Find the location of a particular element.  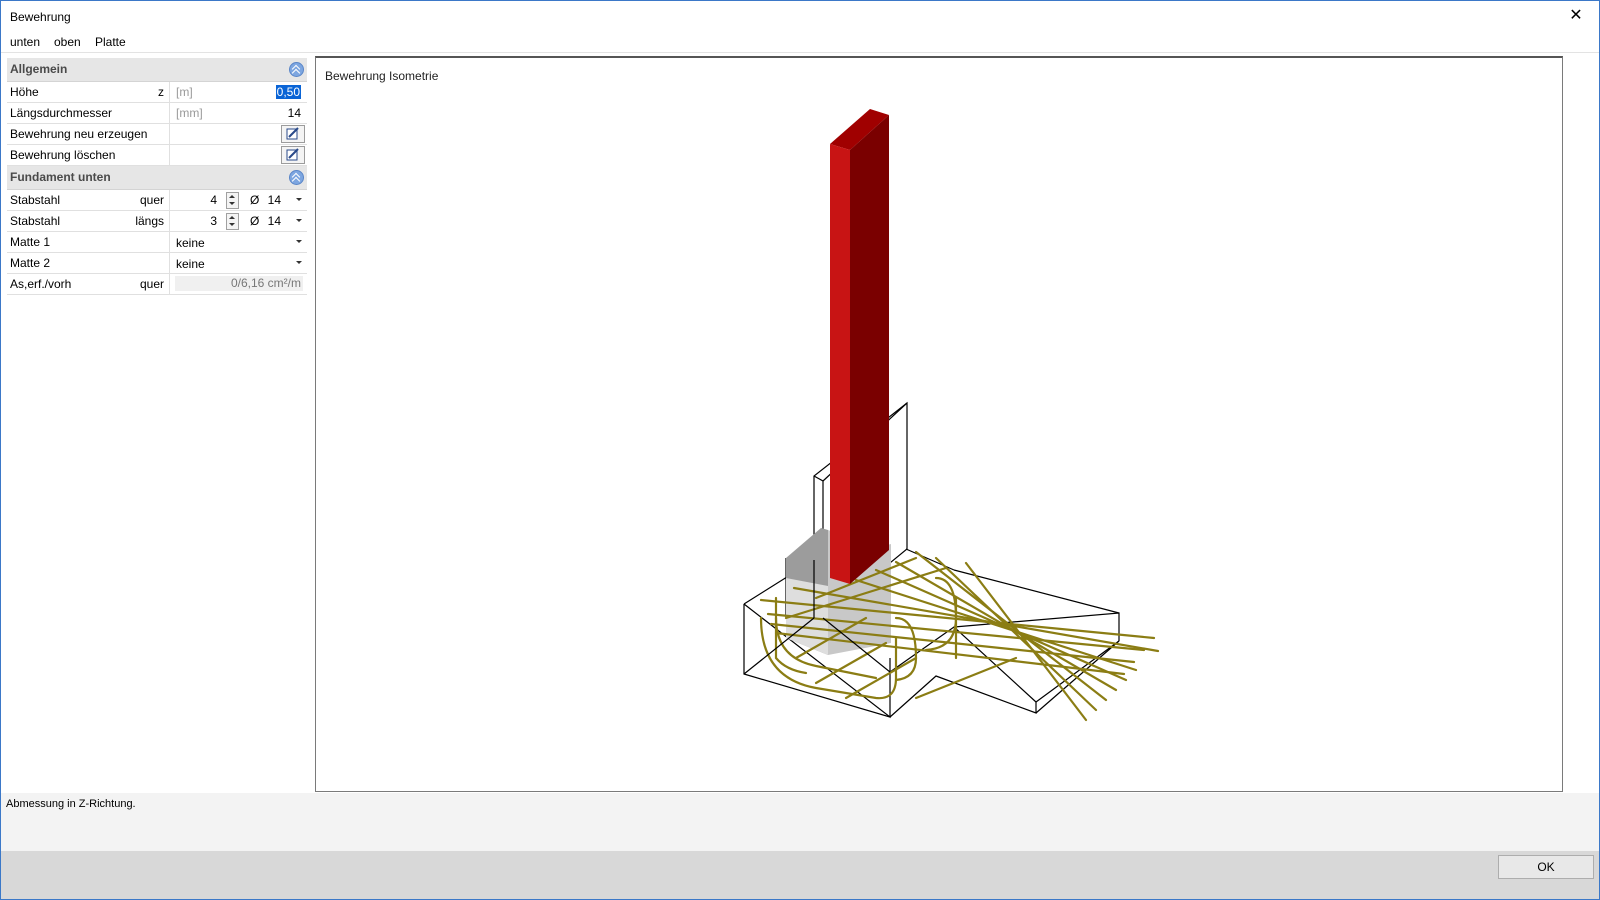

as-value-field: 0/6,16 cm²/m is located at coordinates (239, 283).